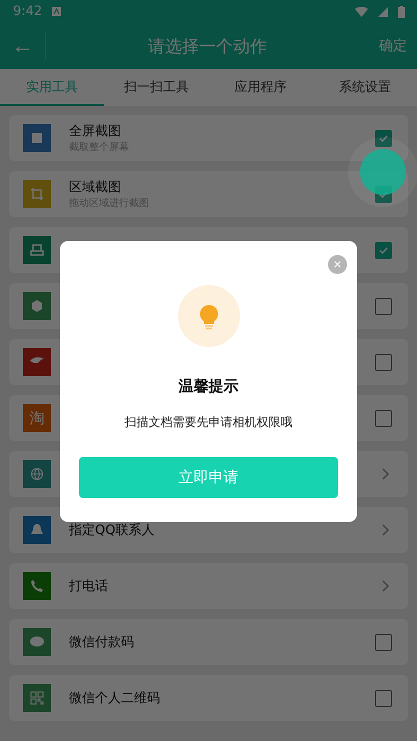  What do you see at coordinates (37, 138) in the screenshot?
I see `fullscreen-icon` at bounding box center [37, 138].